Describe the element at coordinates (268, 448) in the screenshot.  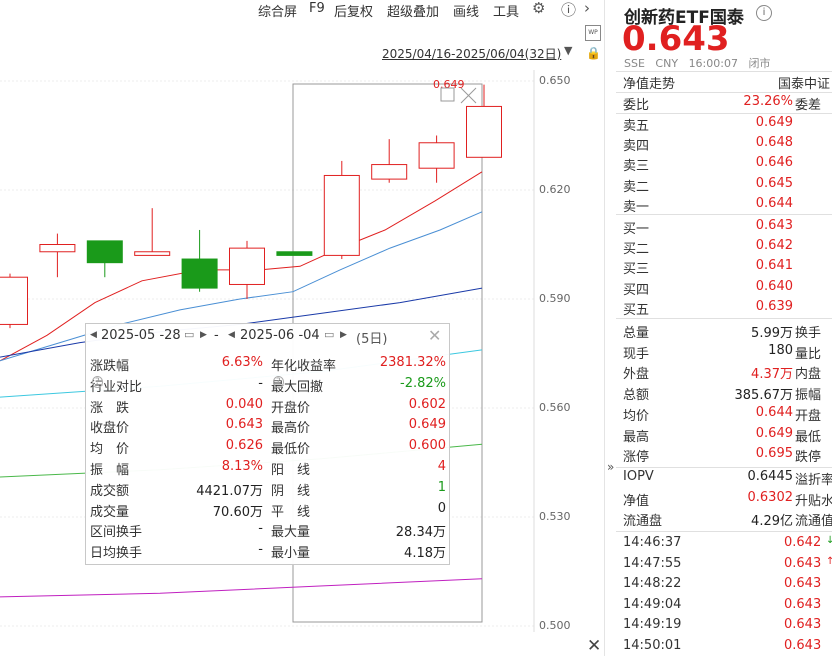
I see `stats-row: 均 价 0.626 最低价 0.600` at that location.